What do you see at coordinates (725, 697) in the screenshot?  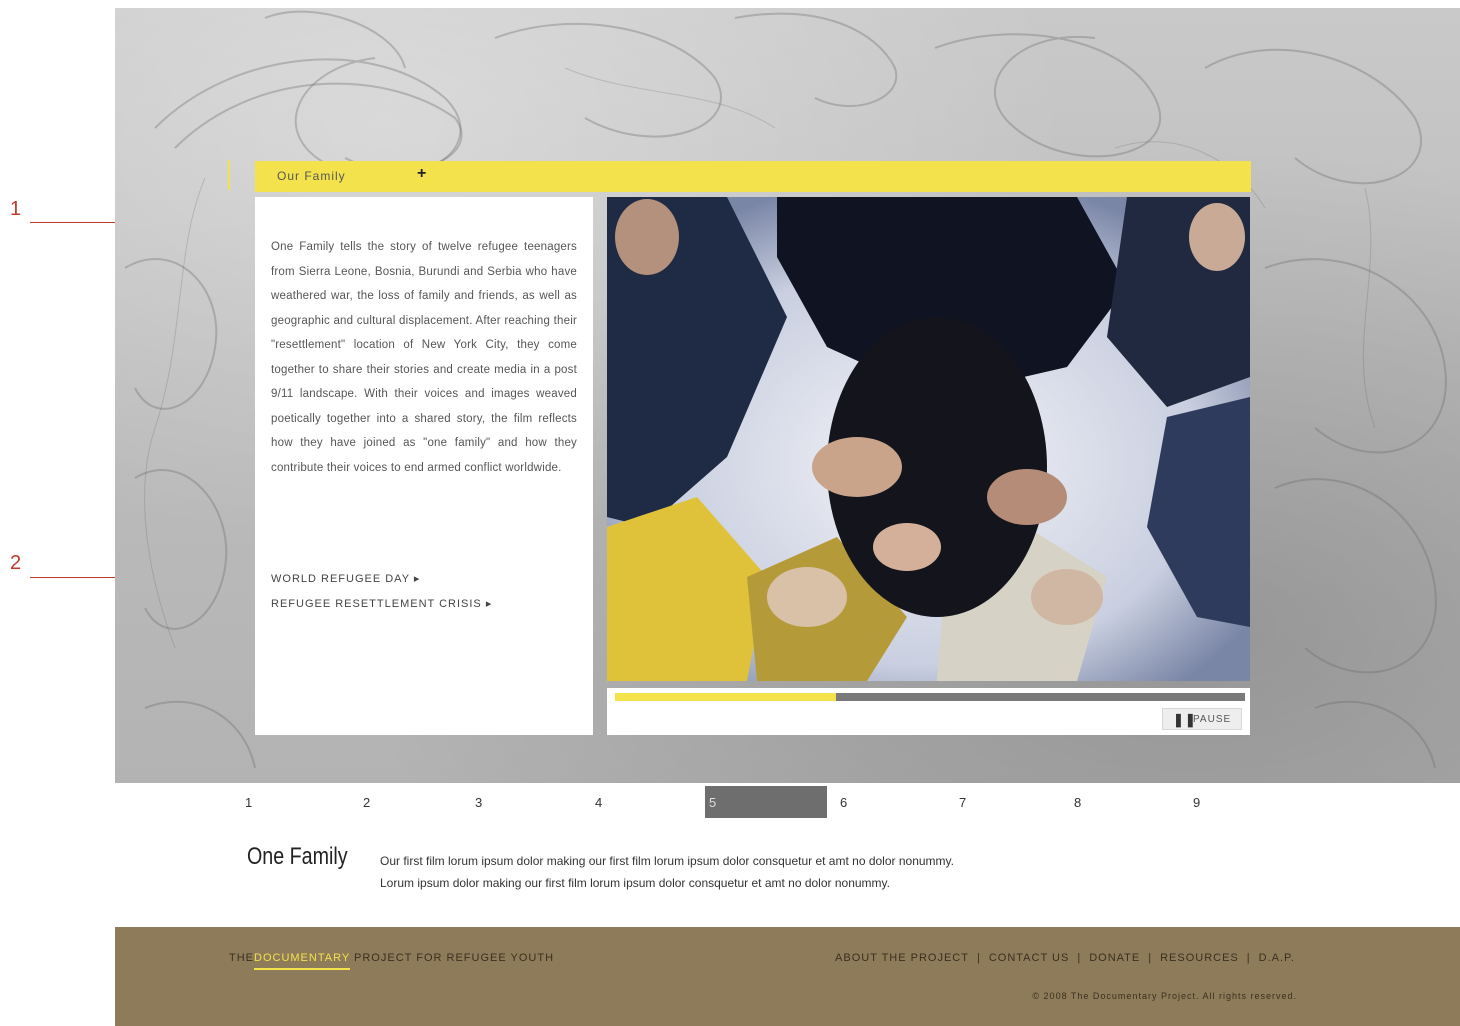 I see `progress-fill` at bounding box center [725, 697].